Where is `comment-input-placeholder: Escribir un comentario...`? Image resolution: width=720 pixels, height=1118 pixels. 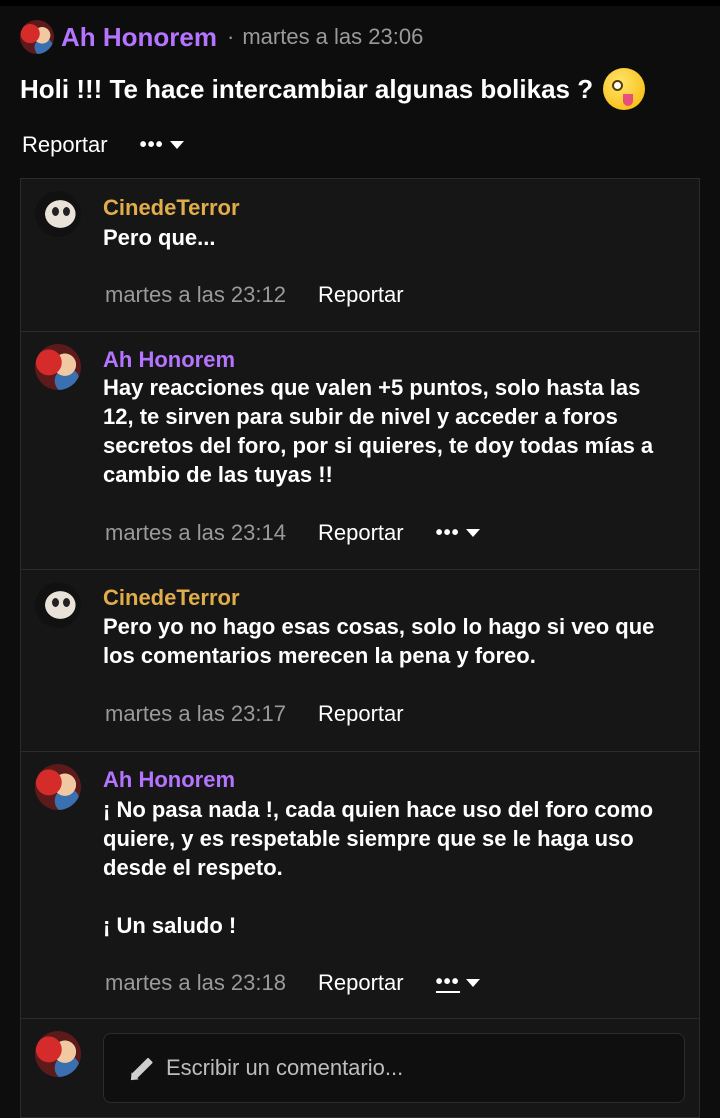
comment-input-placeholder: Escribir un comentario... is located at coordinates (285, 1067).